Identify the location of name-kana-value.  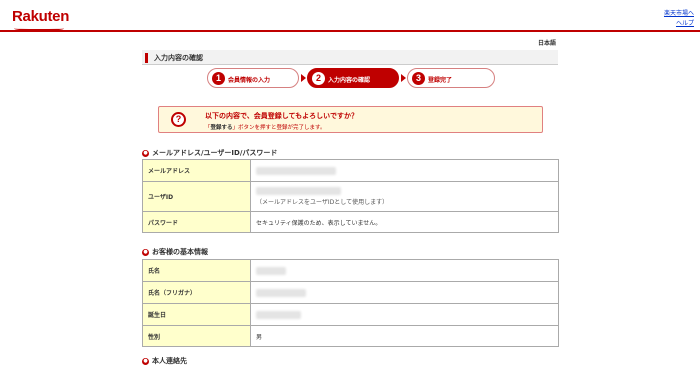
(404, 292).